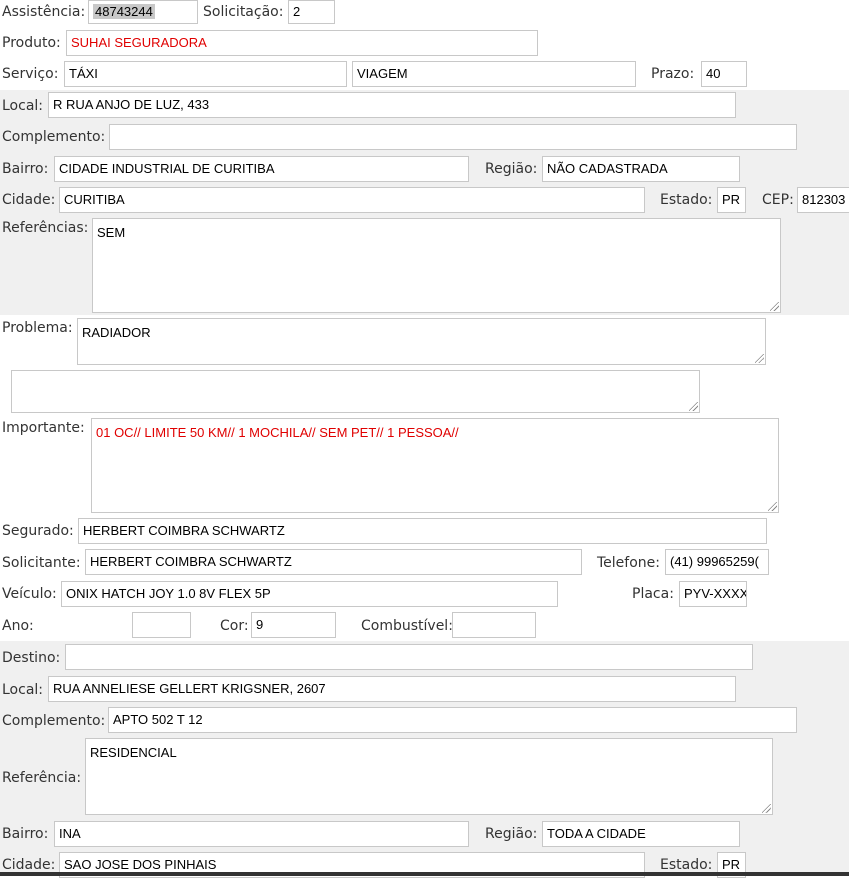 The height and width of the screenshot is (878, 849). Describe the element at coordinates (641, 834) in the screenshot. I see `destino-regiao-field: TODA A CIDADE` at that location.